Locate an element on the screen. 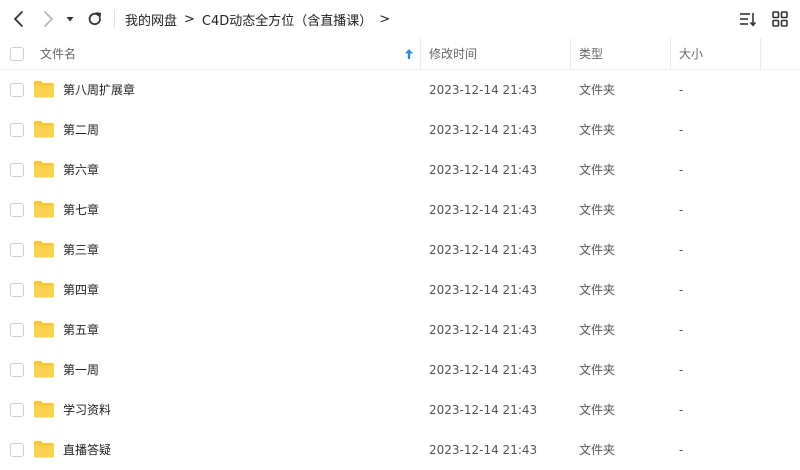 The image size is (800, 470). file-row: 第二周 2023-12-14 21:43 文件夹 - is located at coordinates (400, 130).